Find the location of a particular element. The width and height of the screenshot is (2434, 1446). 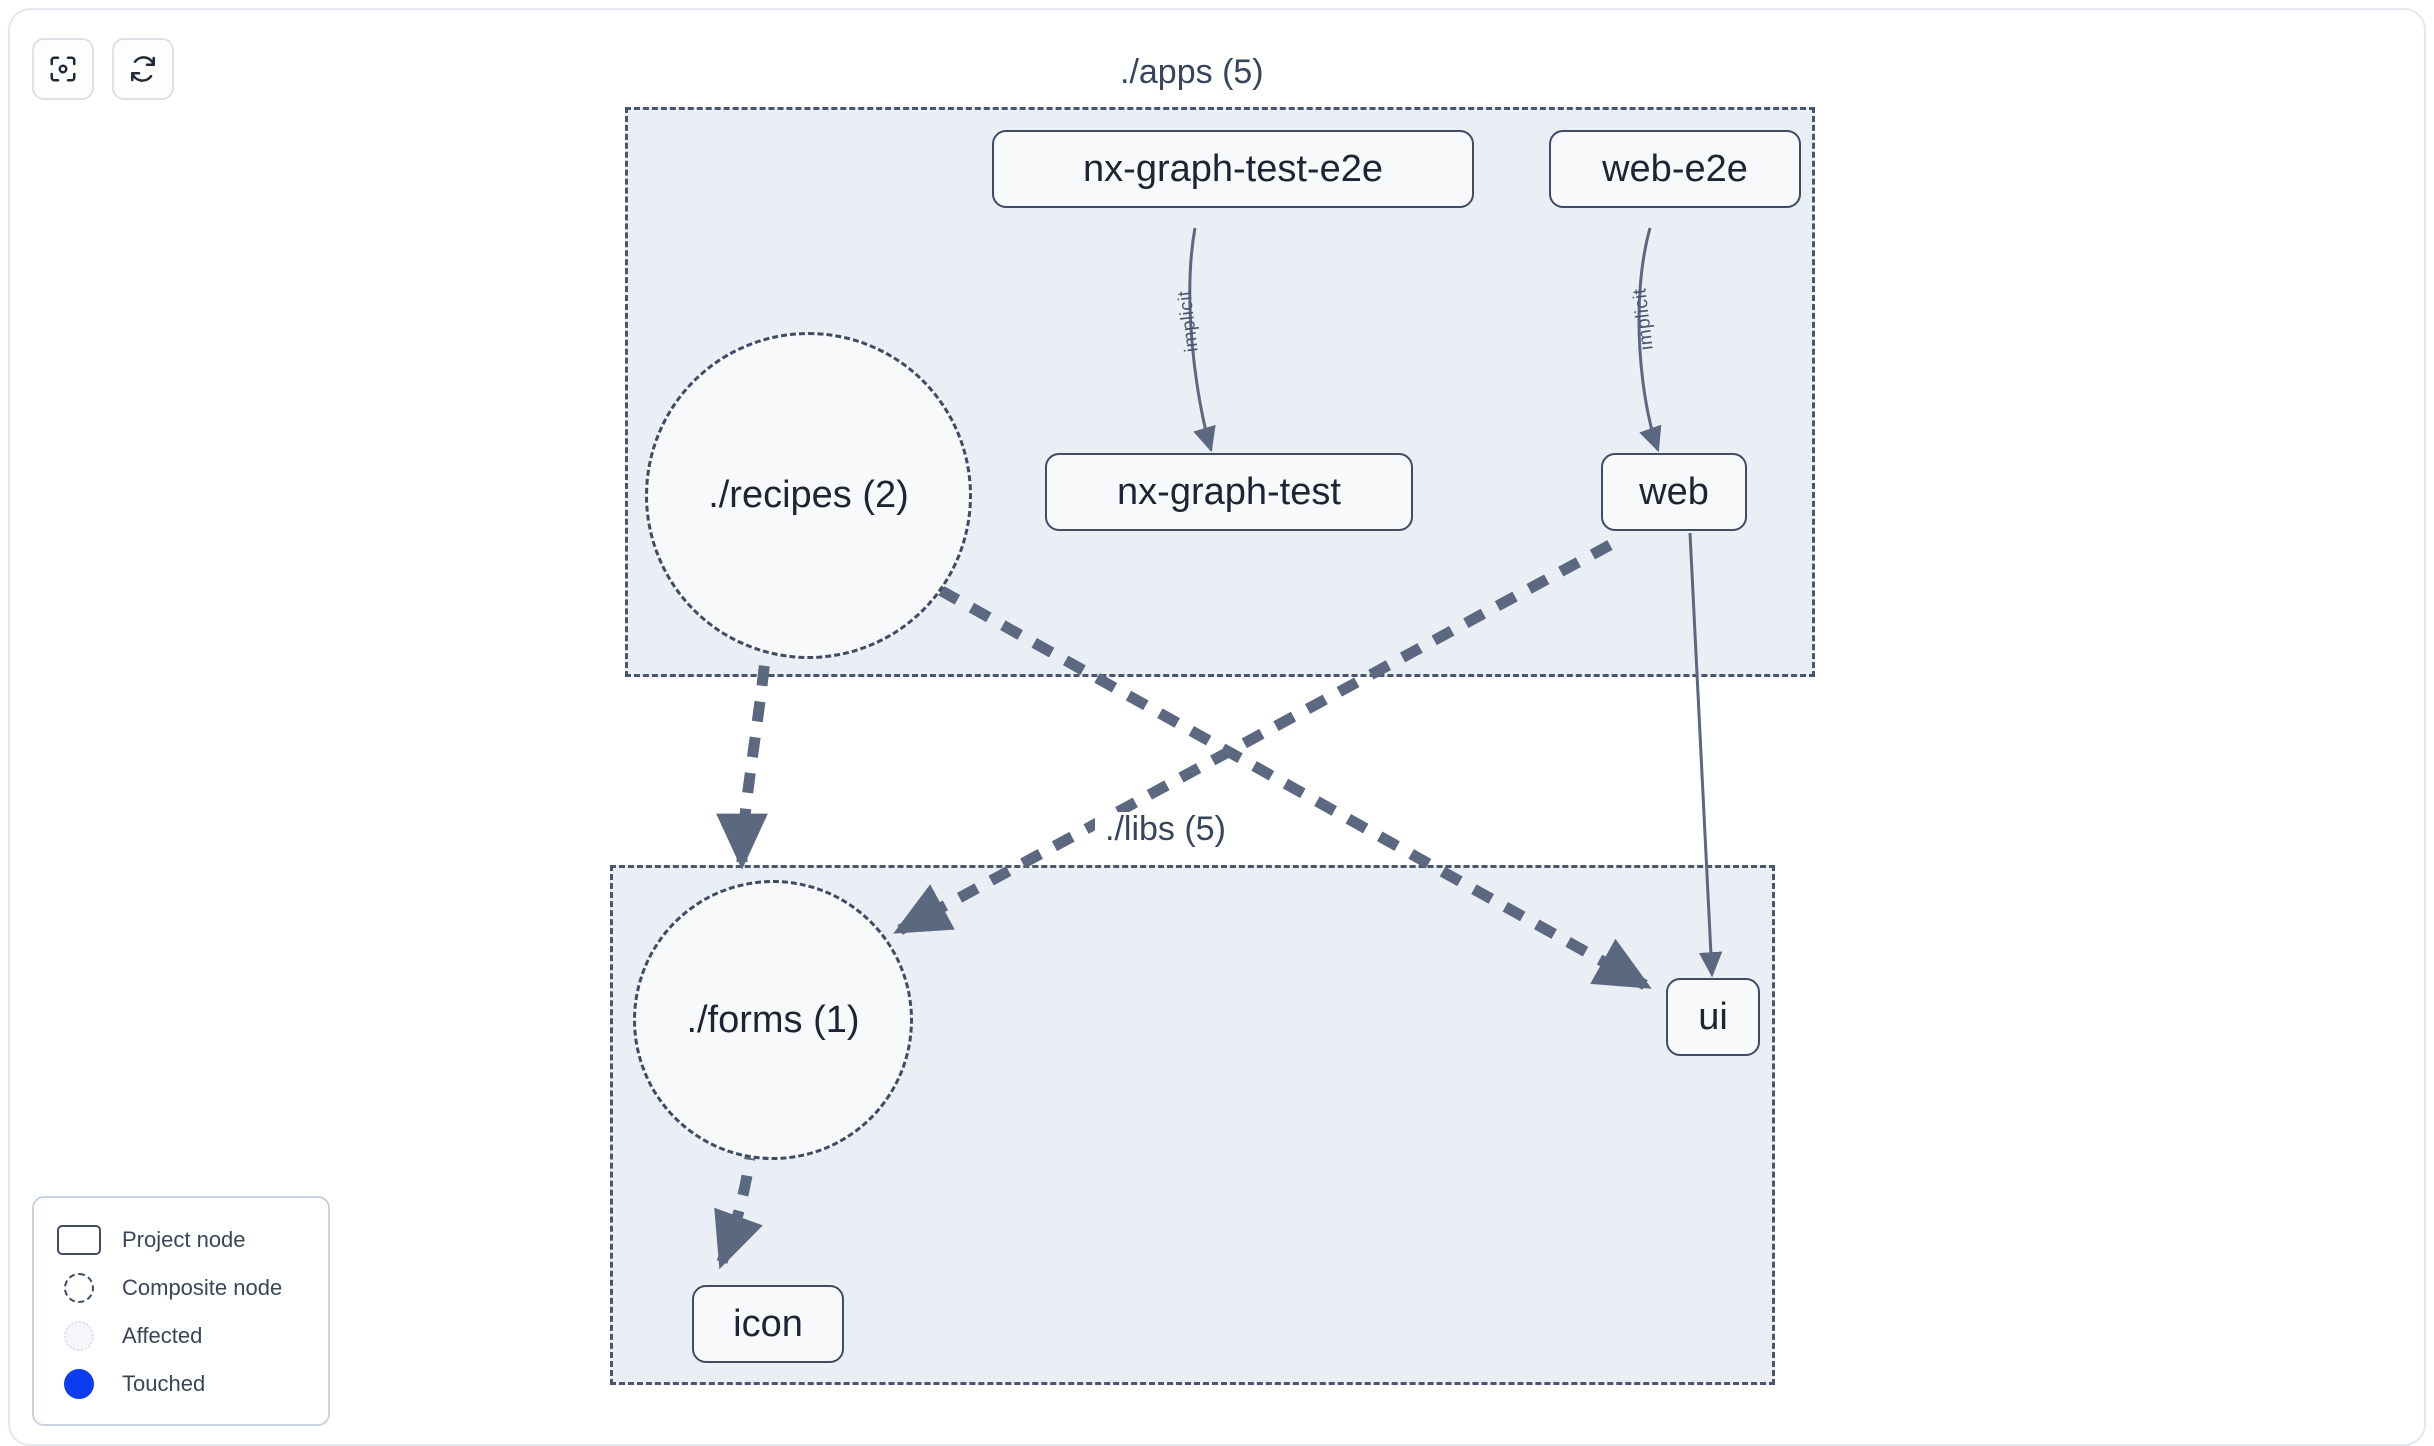

refresh-graph-button is located at coordinates (143, 69).